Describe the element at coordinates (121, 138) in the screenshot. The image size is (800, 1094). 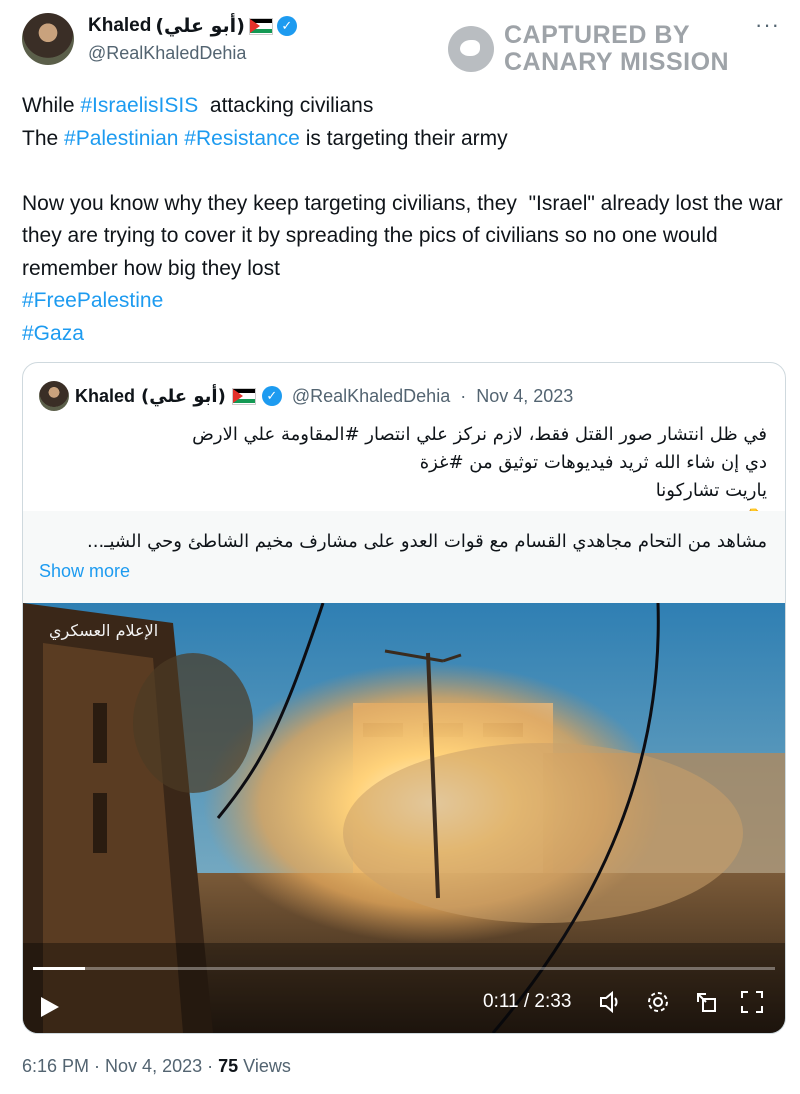
I see `hashtag-link: #Palestinian` at that location.